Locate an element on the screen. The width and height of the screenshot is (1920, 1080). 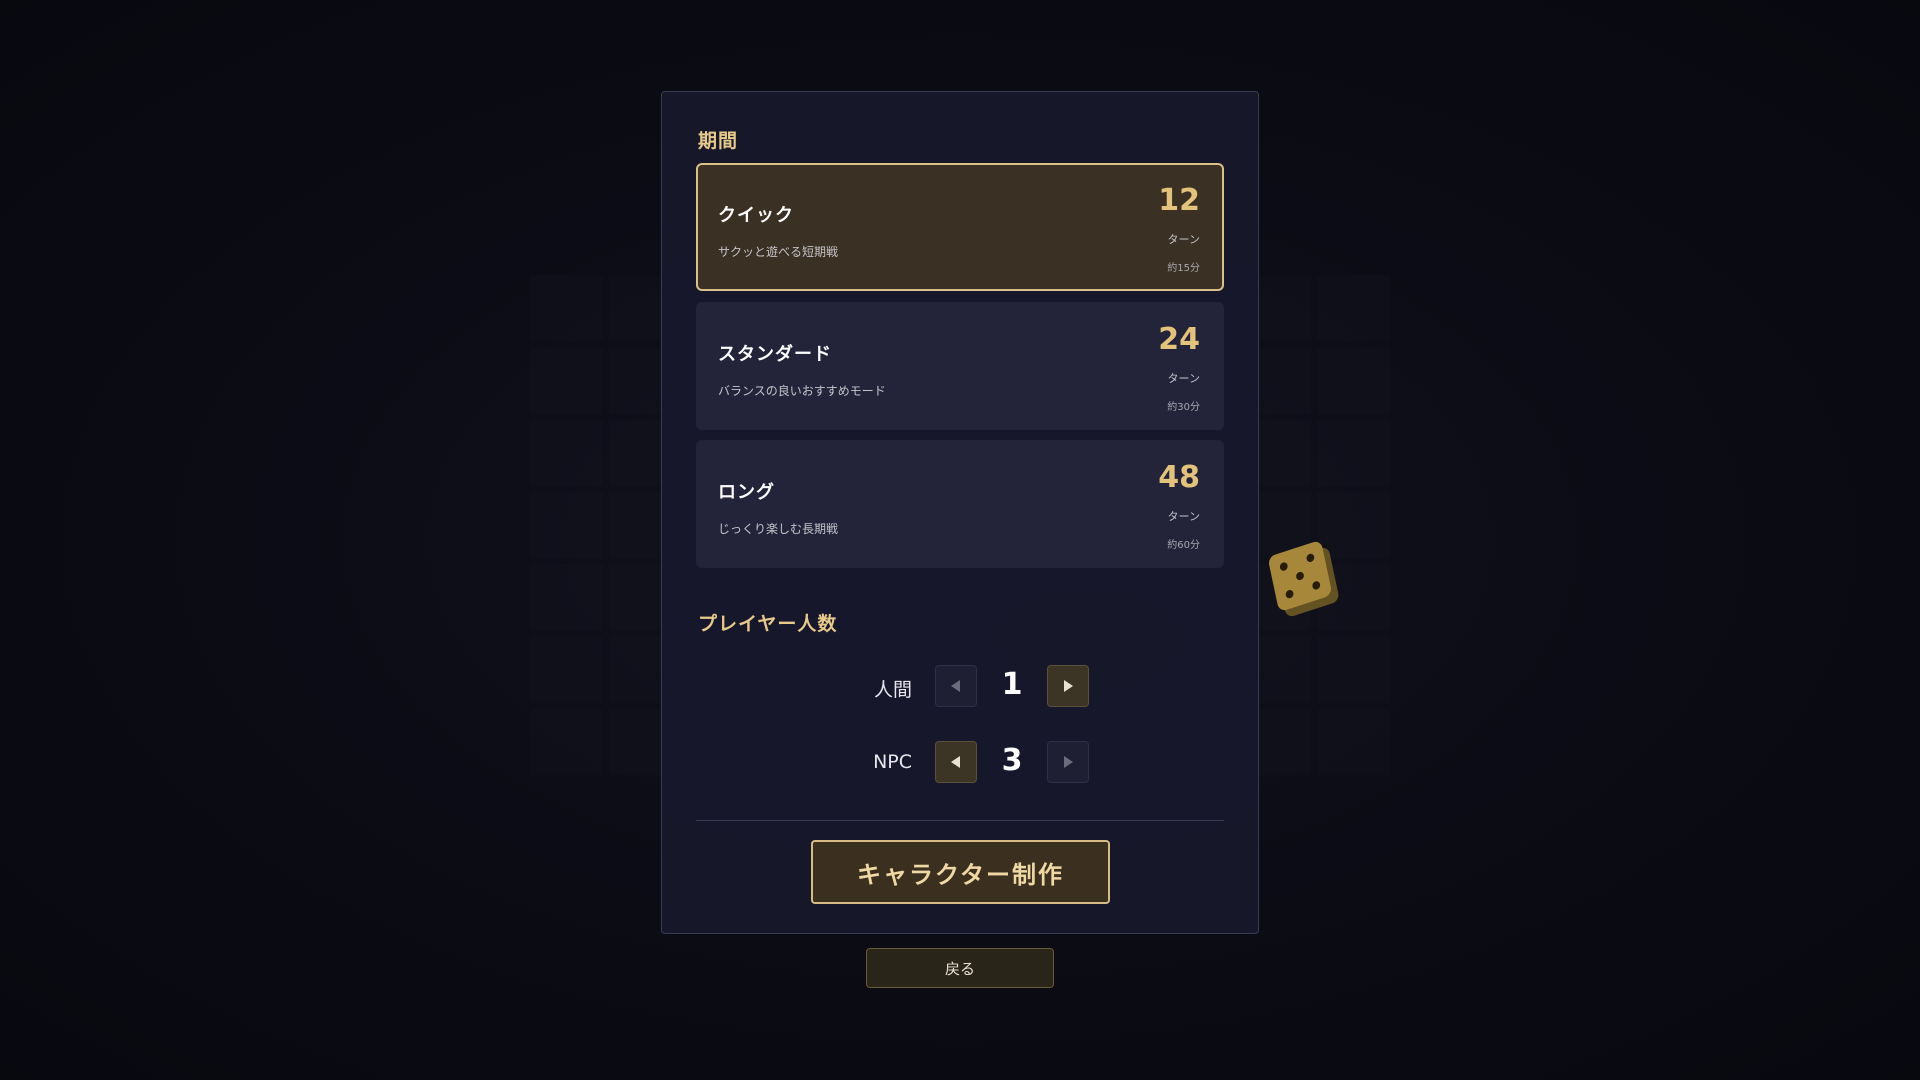
duration-option-quick: クイック サクッと遊べる短期戦 12 ターン 約15分 is located at coordinates (960, 227).